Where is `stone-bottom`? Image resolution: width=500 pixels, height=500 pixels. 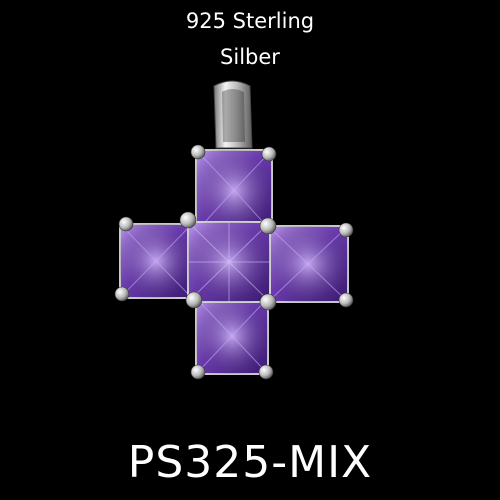
stone-bottom is located at coordinates (232, 336).